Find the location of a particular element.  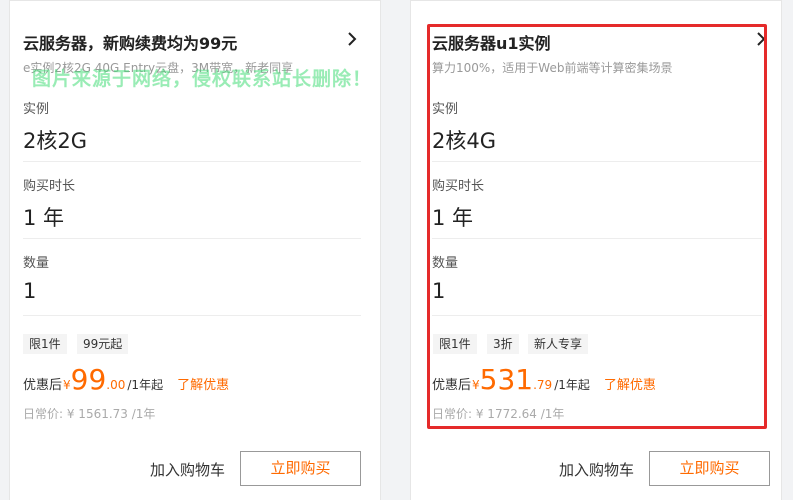

card-title: 云服务器u1实例 is located at coordinates (491, 42).